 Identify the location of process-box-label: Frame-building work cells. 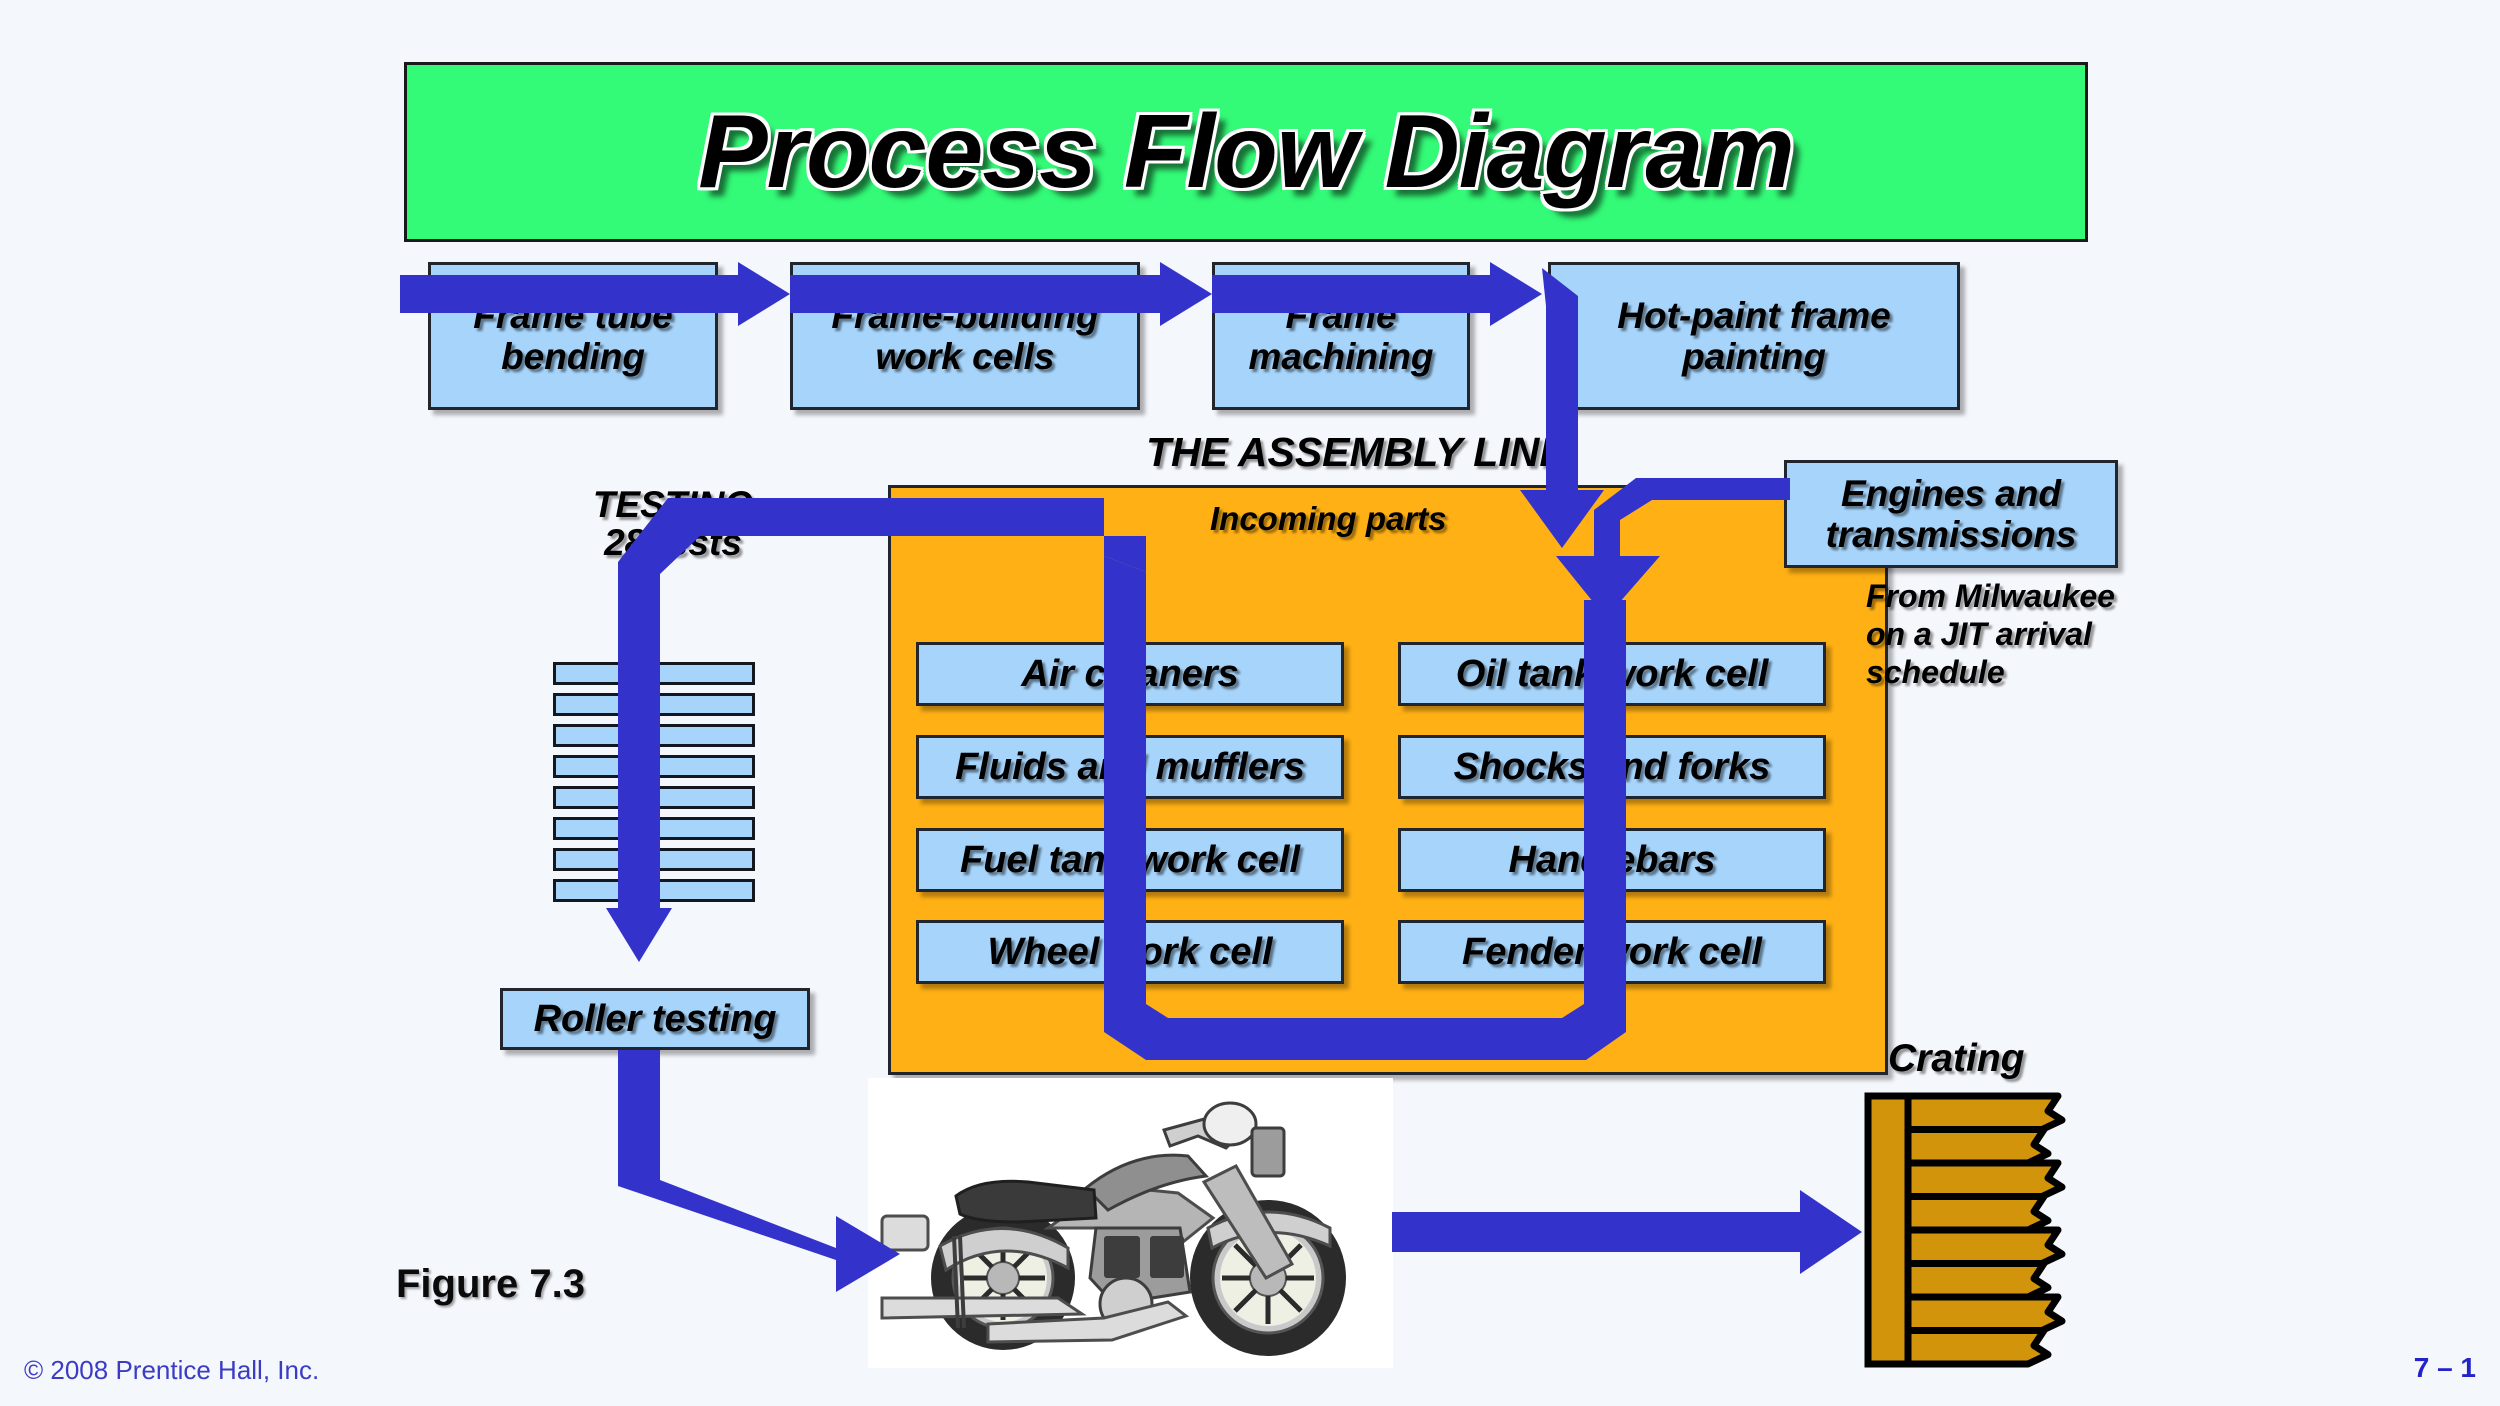
(965, 335).